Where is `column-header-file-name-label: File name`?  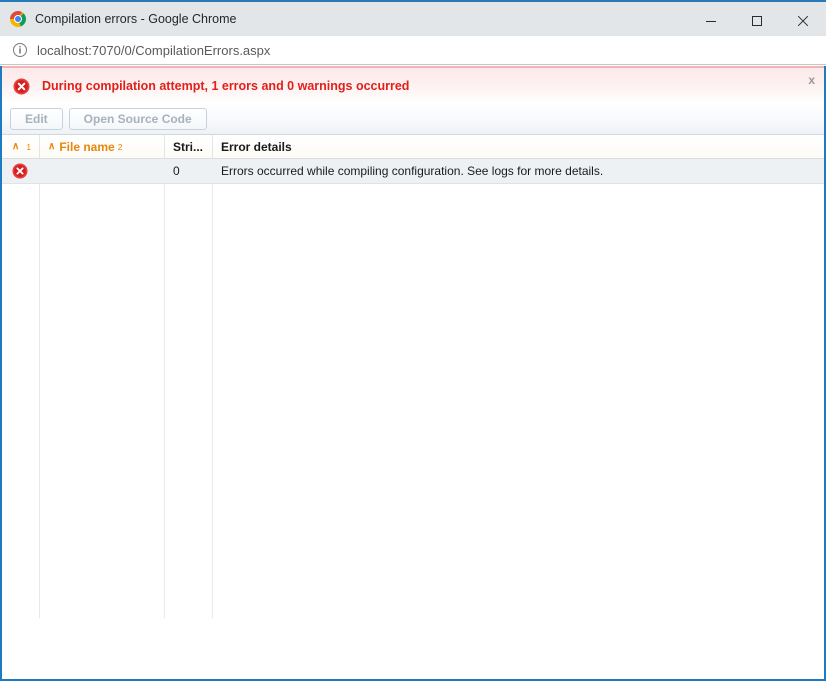 column-header-file-name-label: File name is located at coordinates (87, 146).